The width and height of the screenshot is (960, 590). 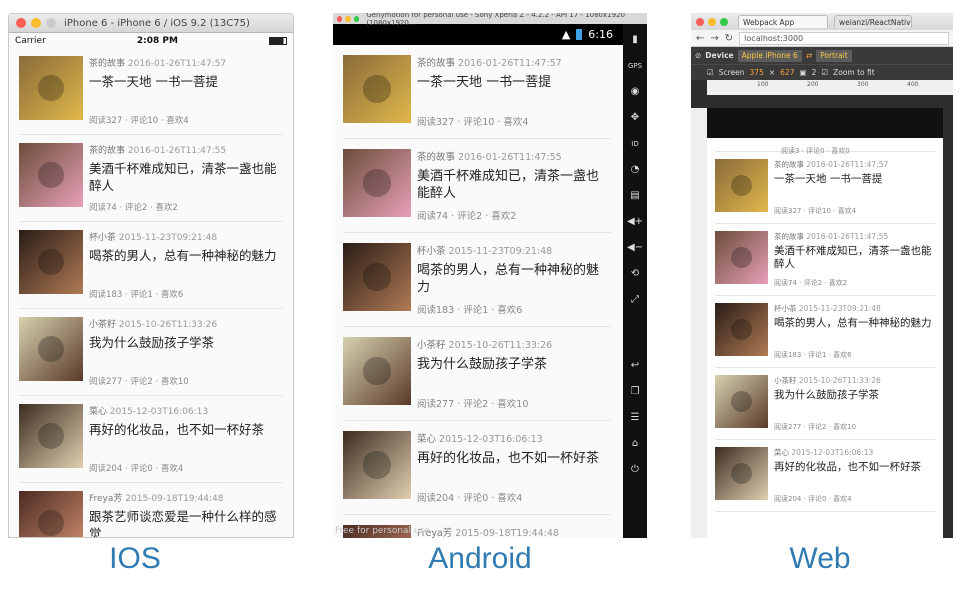 What do you see at coordinates (186, 522) in the screenshot?
I see `article-title: 跟茶艺师谈恋爱是一种什么样的感觉` at bounding box center [186, 522].